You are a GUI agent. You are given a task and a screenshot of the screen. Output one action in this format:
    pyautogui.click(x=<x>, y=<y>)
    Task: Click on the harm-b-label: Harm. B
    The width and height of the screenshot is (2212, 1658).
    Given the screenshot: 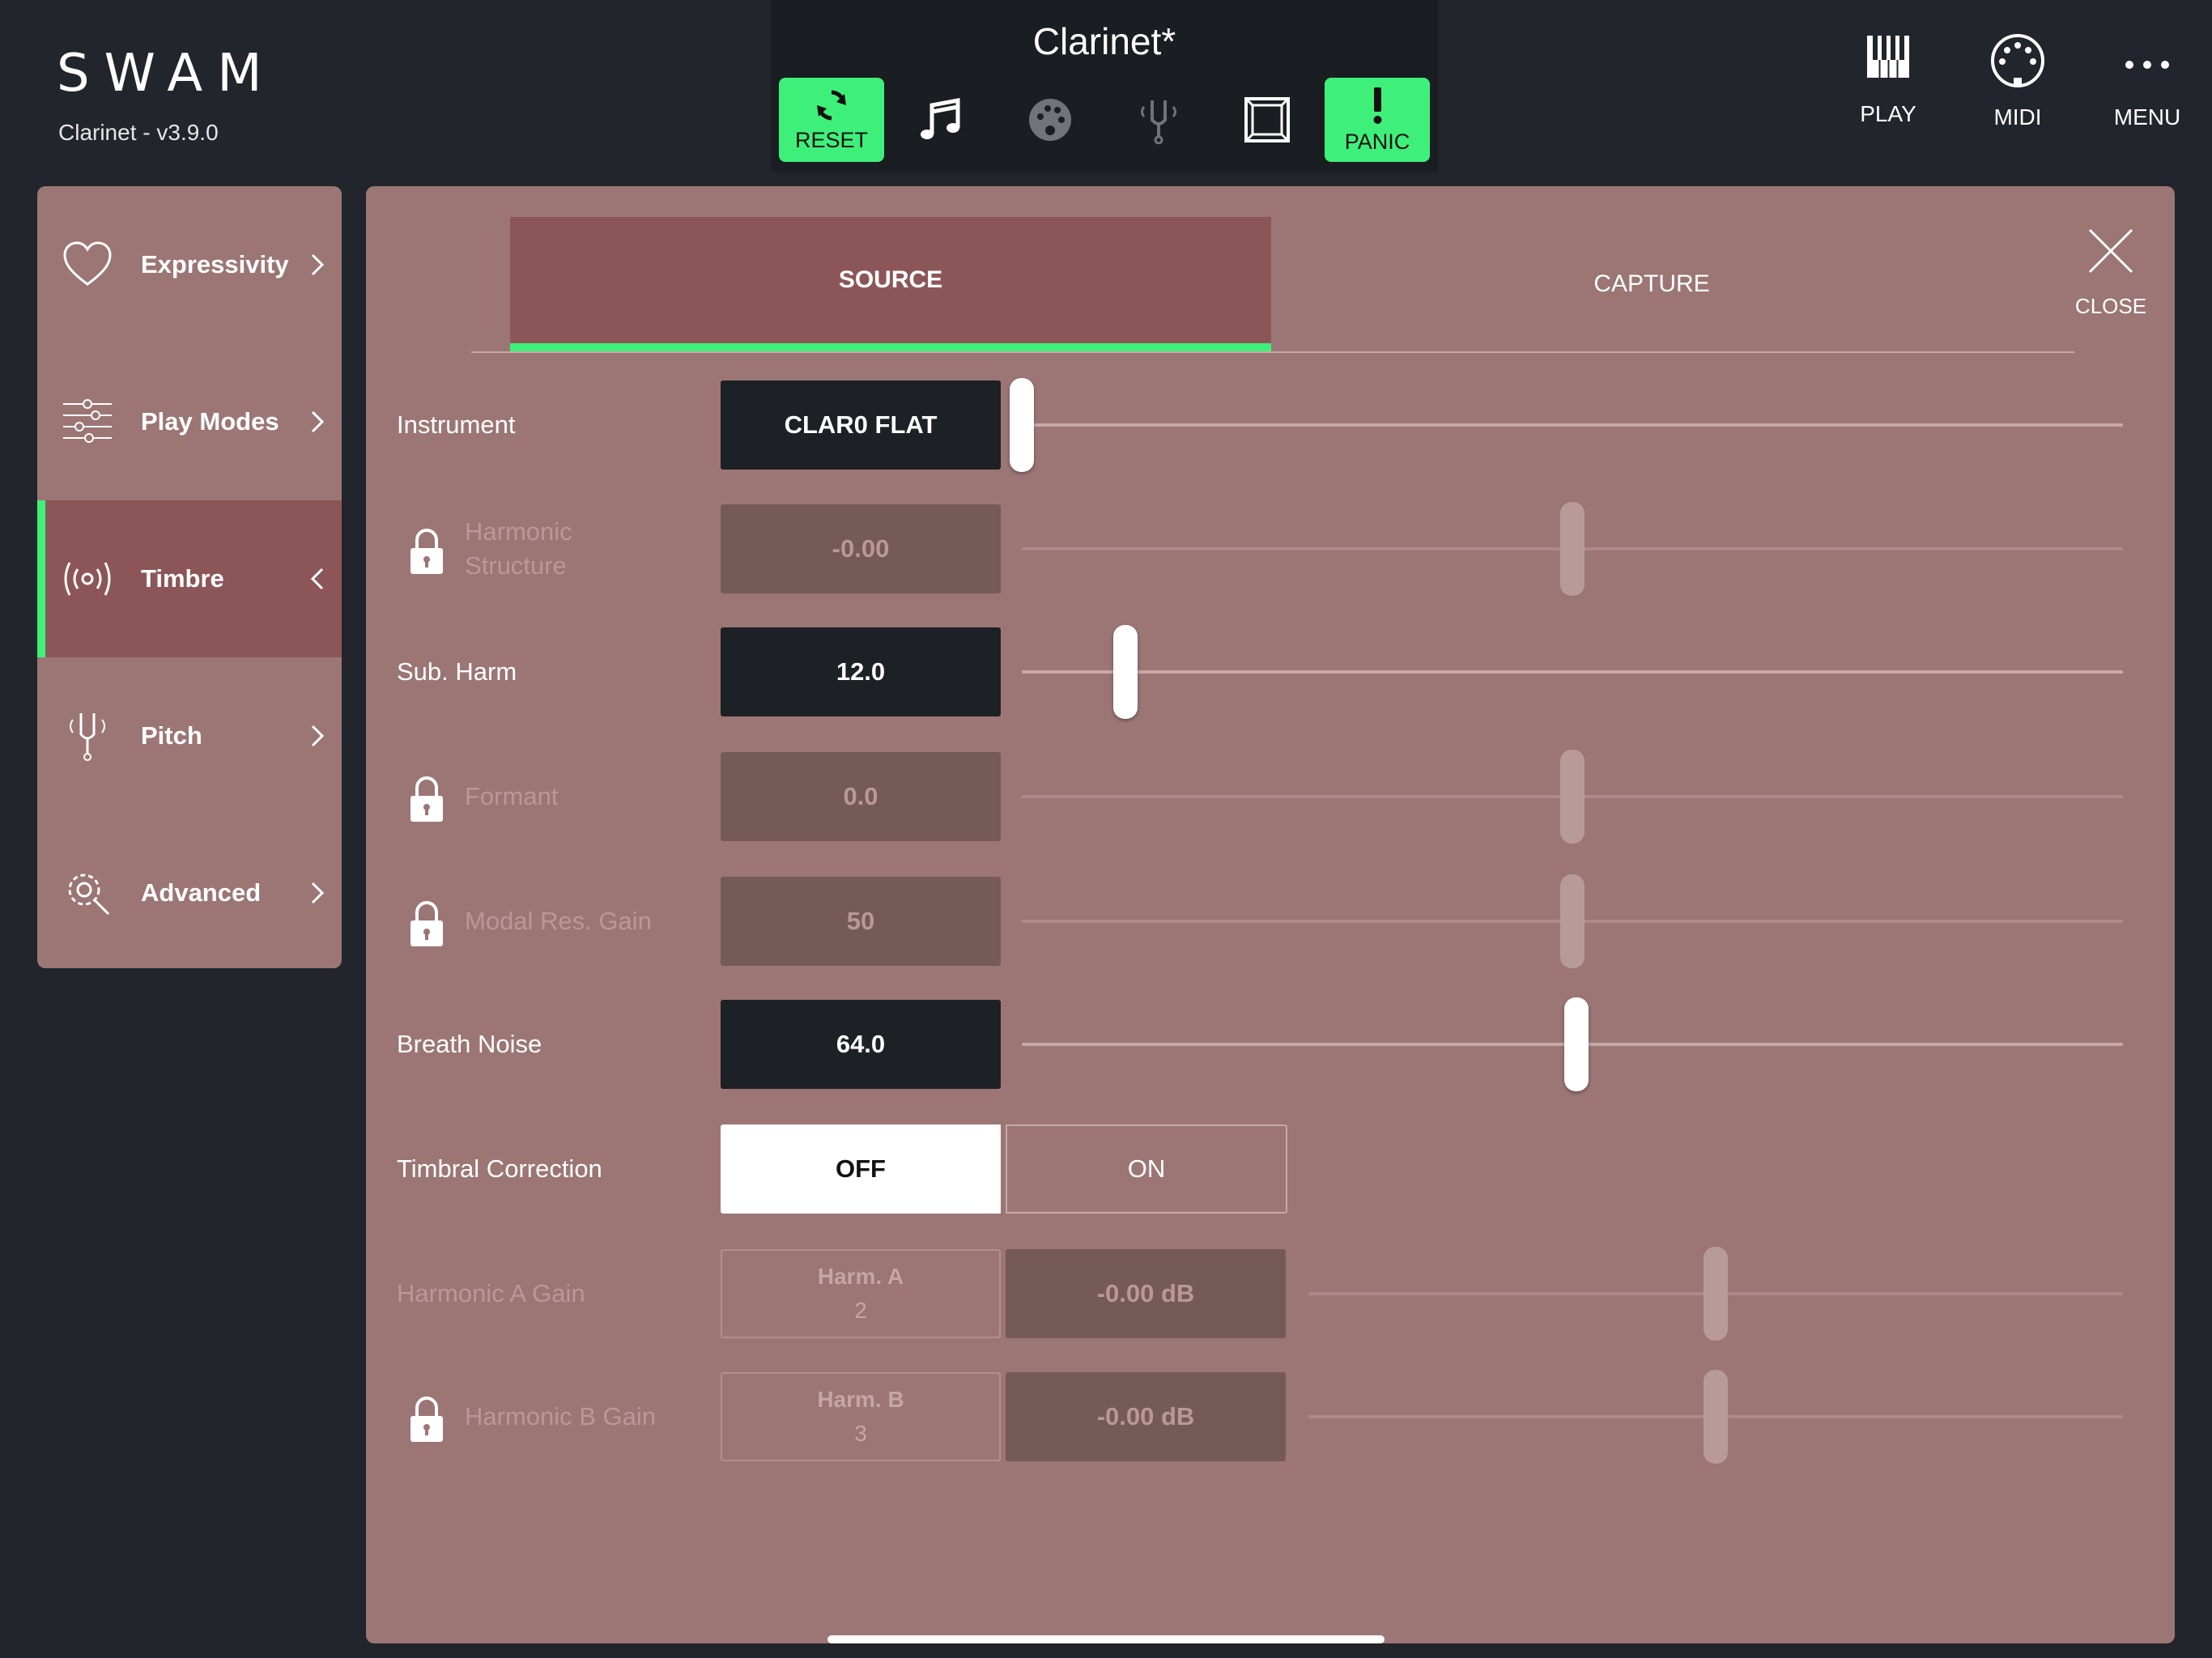 What is the action you would take?
    pyautogui.click(x=860, y=1399)
    